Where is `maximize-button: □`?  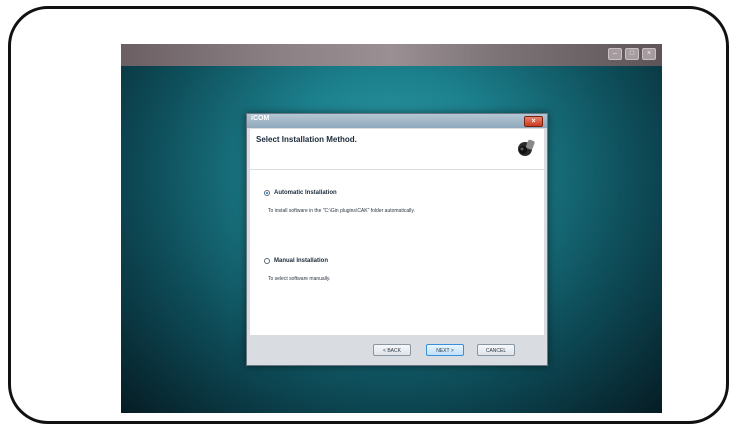
maximize-button: □ is located at coordinates (632, 54).